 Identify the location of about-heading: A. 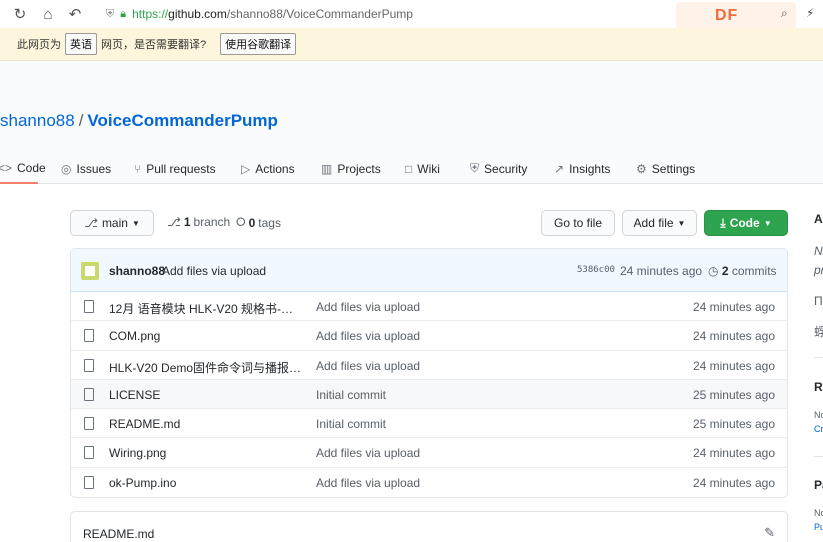
(818, 219).